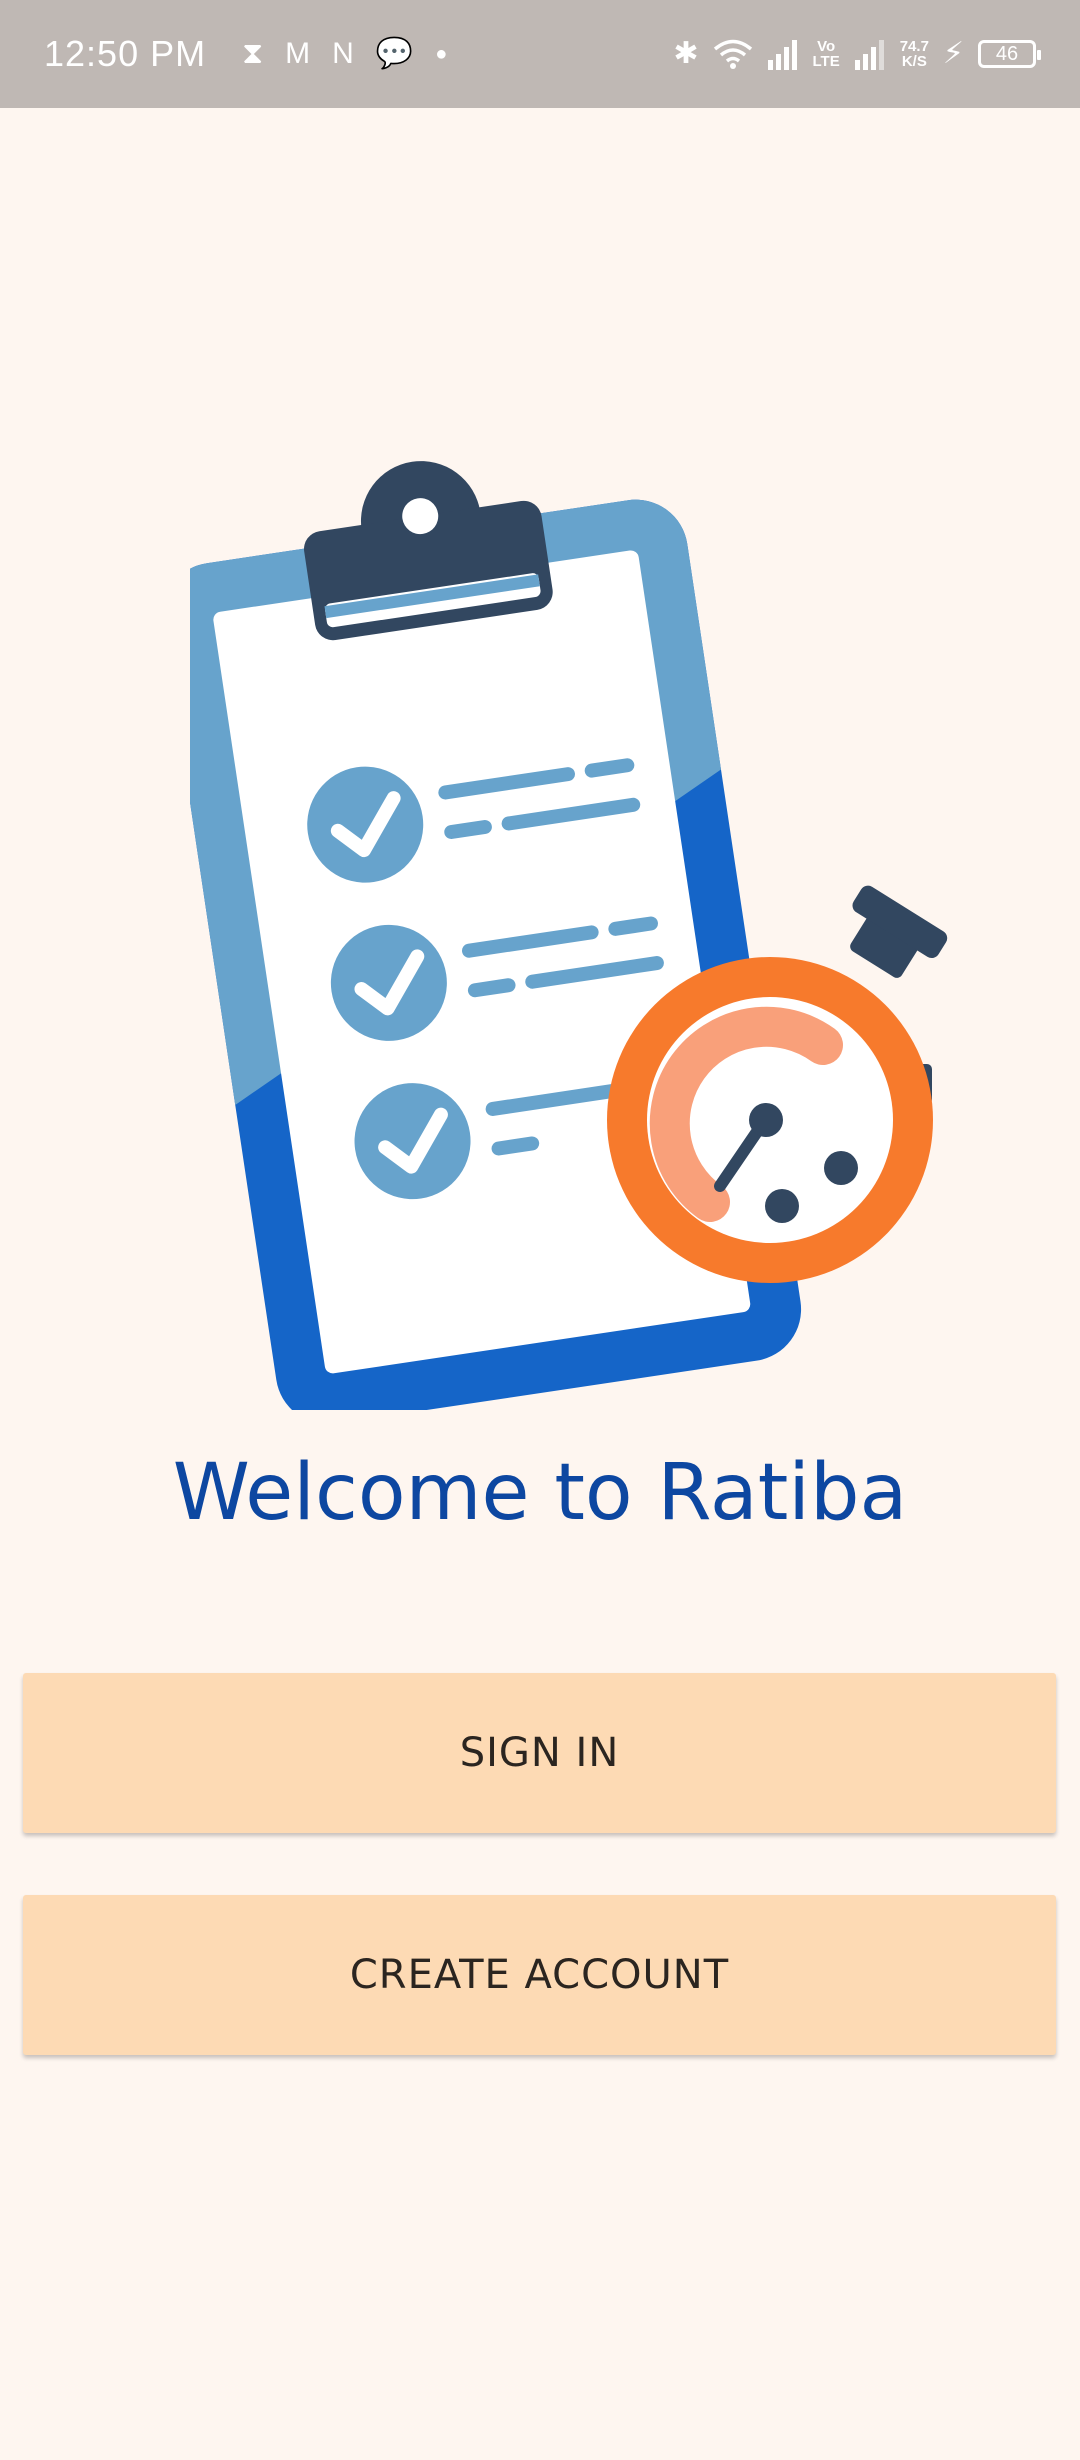 The width and height of the screenshot is (1080, 2460). I want to click on netflix-icon: N, so click(343, 53).